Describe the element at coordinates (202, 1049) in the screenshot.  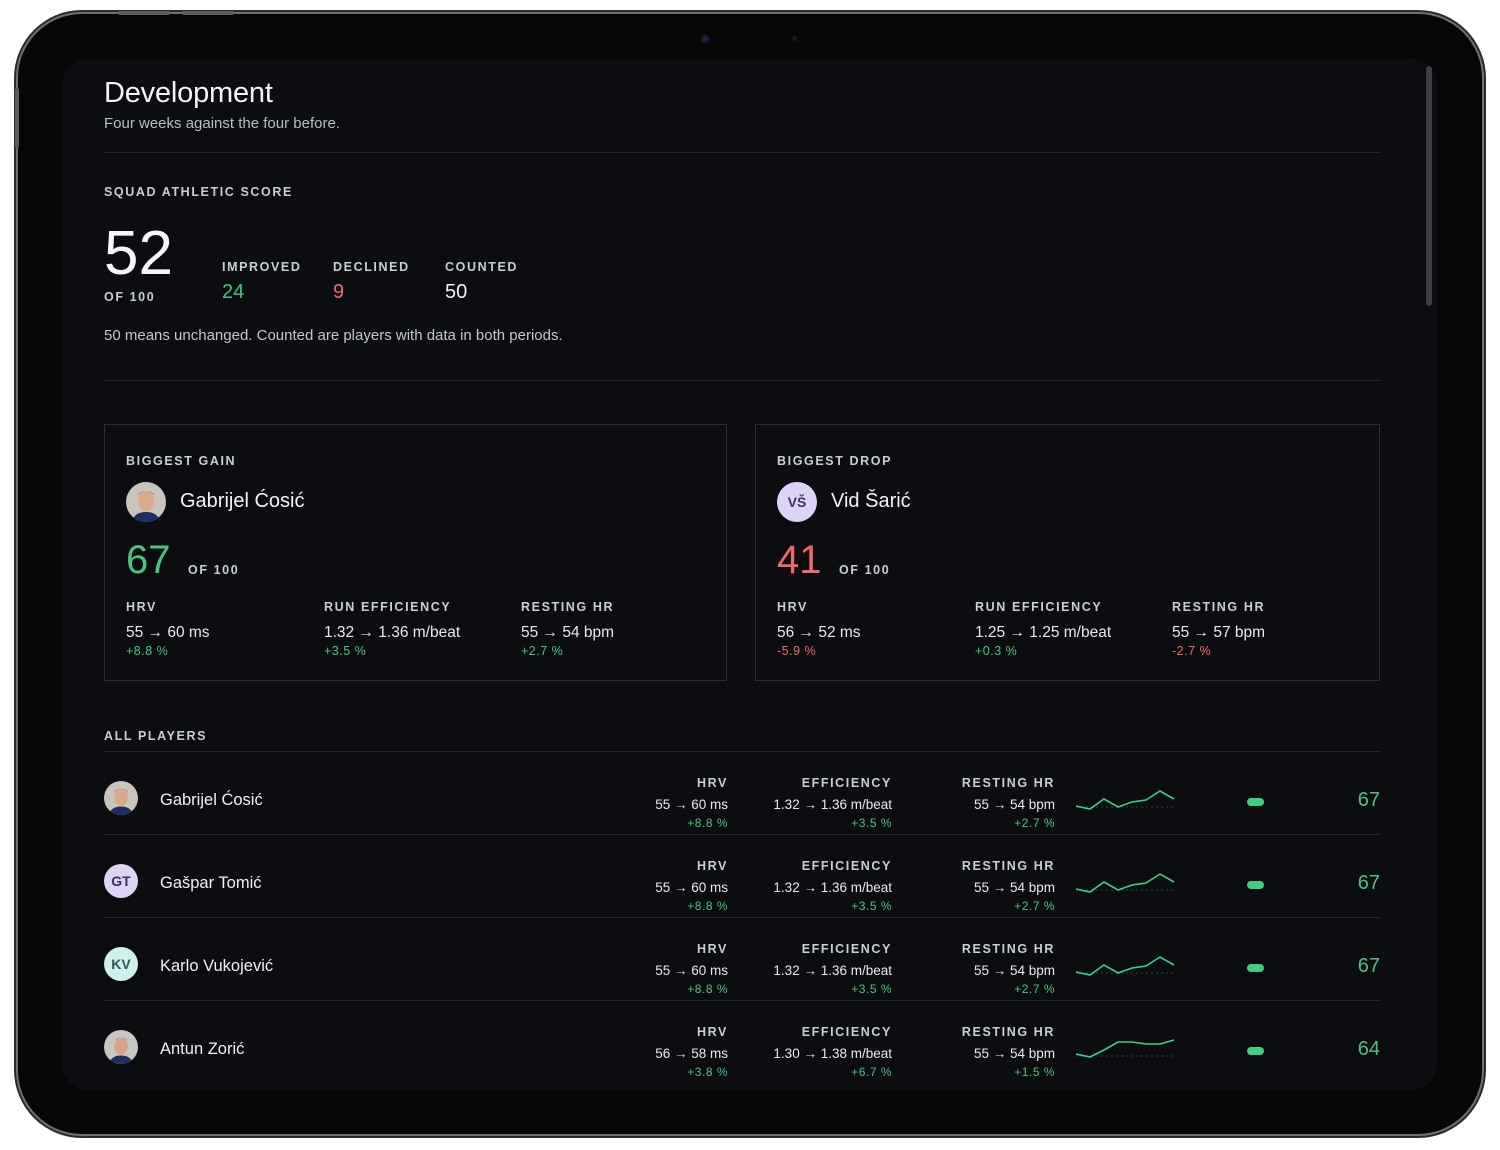
I see `player-name: Antun Zorić` at that location.